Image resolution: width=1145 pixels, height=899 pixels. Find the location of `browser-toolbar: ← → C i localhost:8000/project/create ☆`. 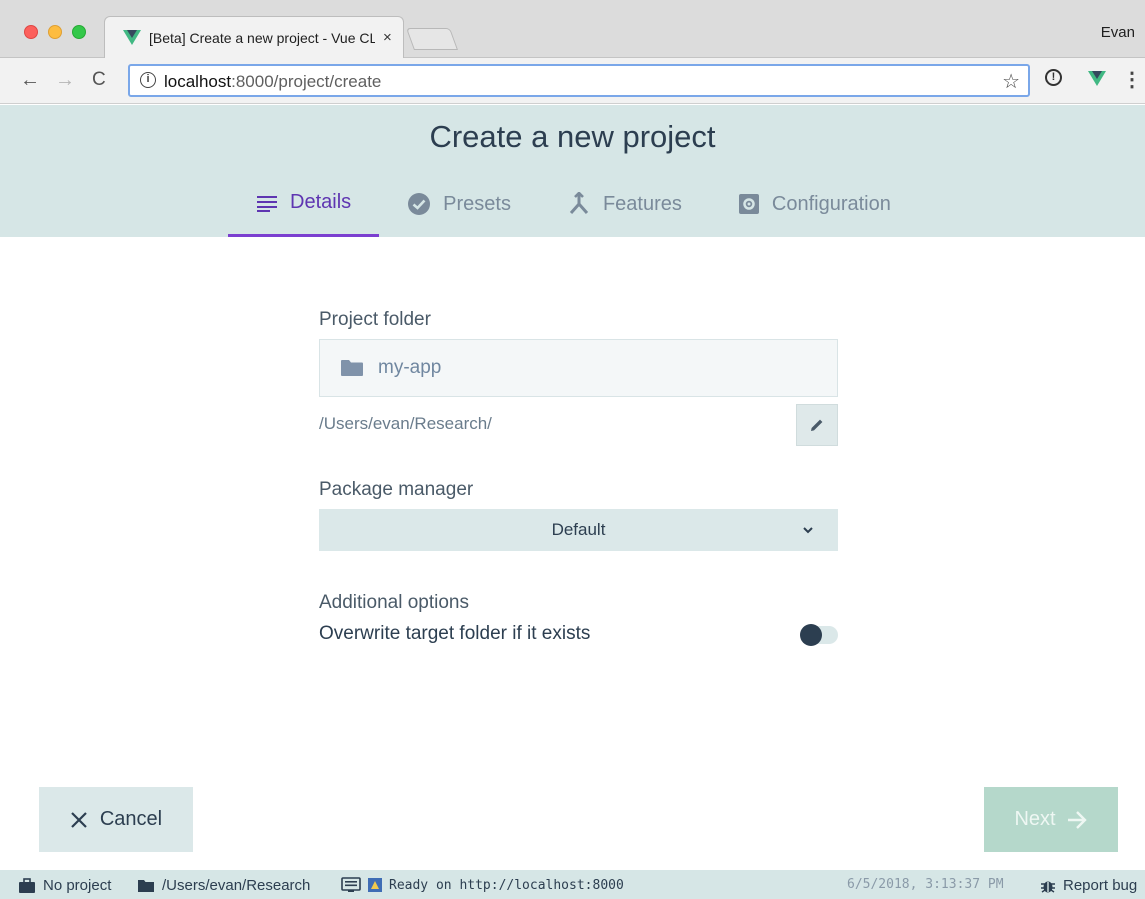

browser-toolbar: ← → C i localhost:8000/project/create ☆ is located at coordinates (572, 81).